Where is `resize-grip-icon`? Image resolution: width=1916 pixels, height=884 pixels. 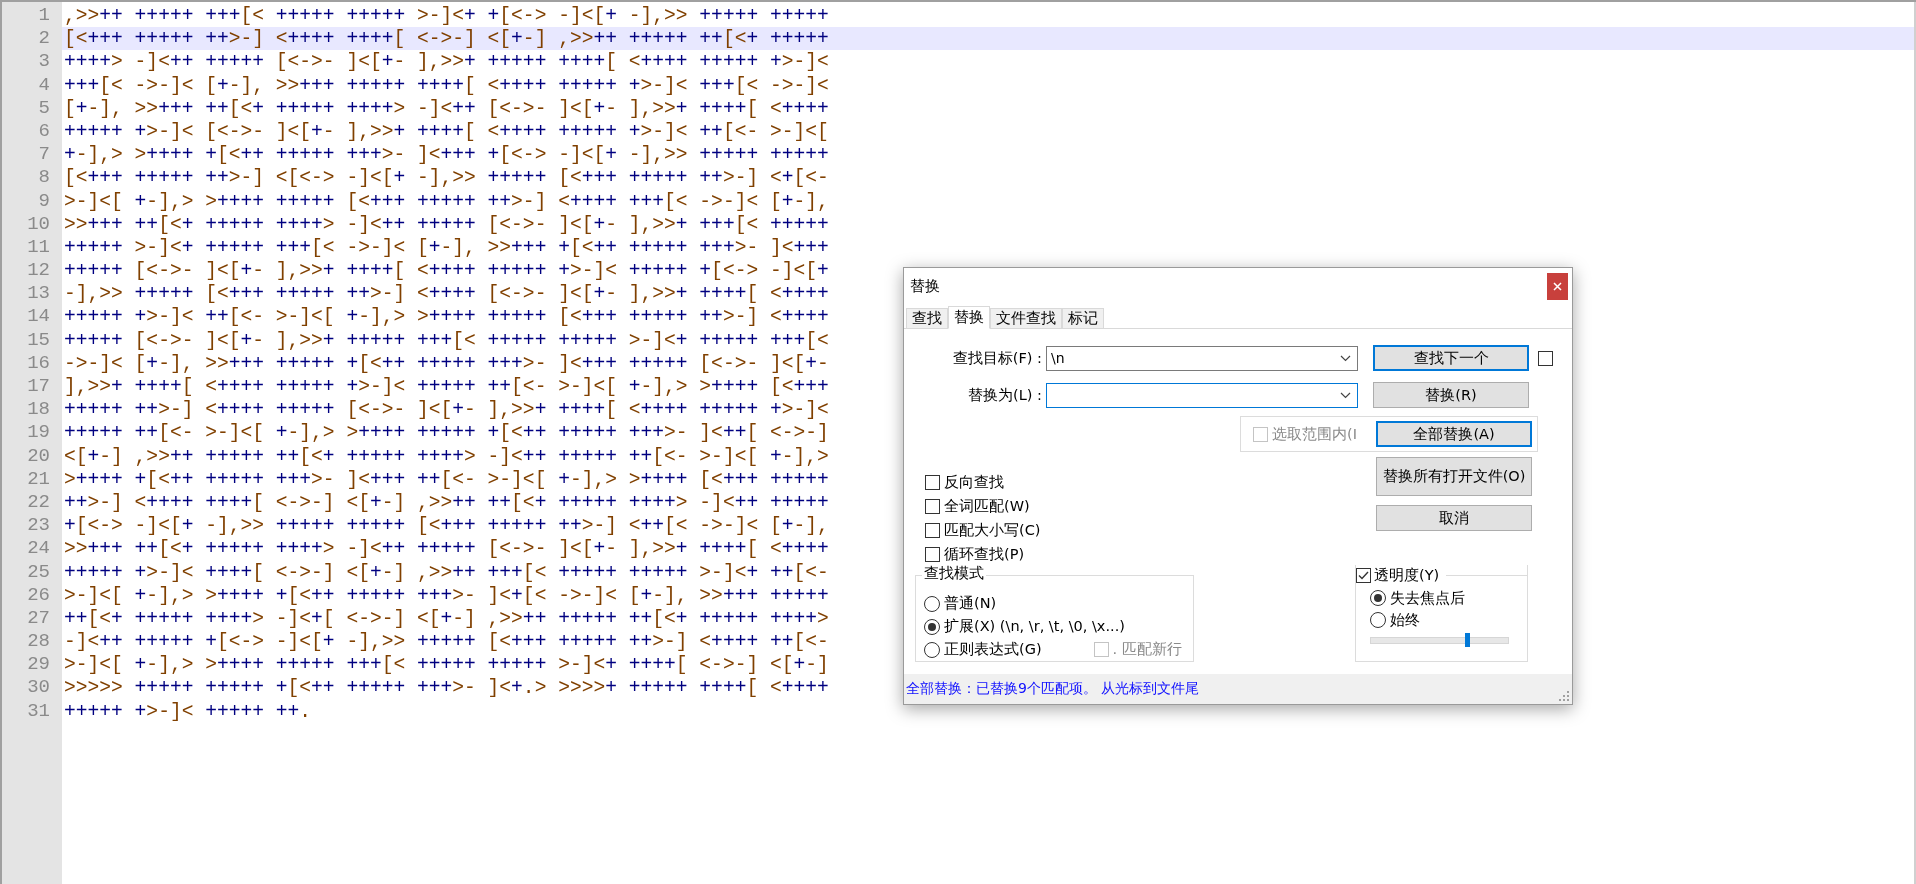
resize-grip-icon is located at coordinates (1564, 696).